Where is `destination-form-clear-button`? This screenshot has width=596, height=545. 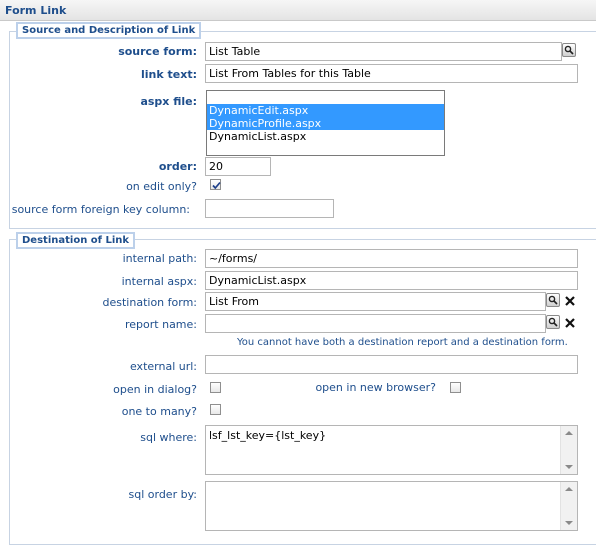 destination-form-clear-button is located at coordinates (570, 301).